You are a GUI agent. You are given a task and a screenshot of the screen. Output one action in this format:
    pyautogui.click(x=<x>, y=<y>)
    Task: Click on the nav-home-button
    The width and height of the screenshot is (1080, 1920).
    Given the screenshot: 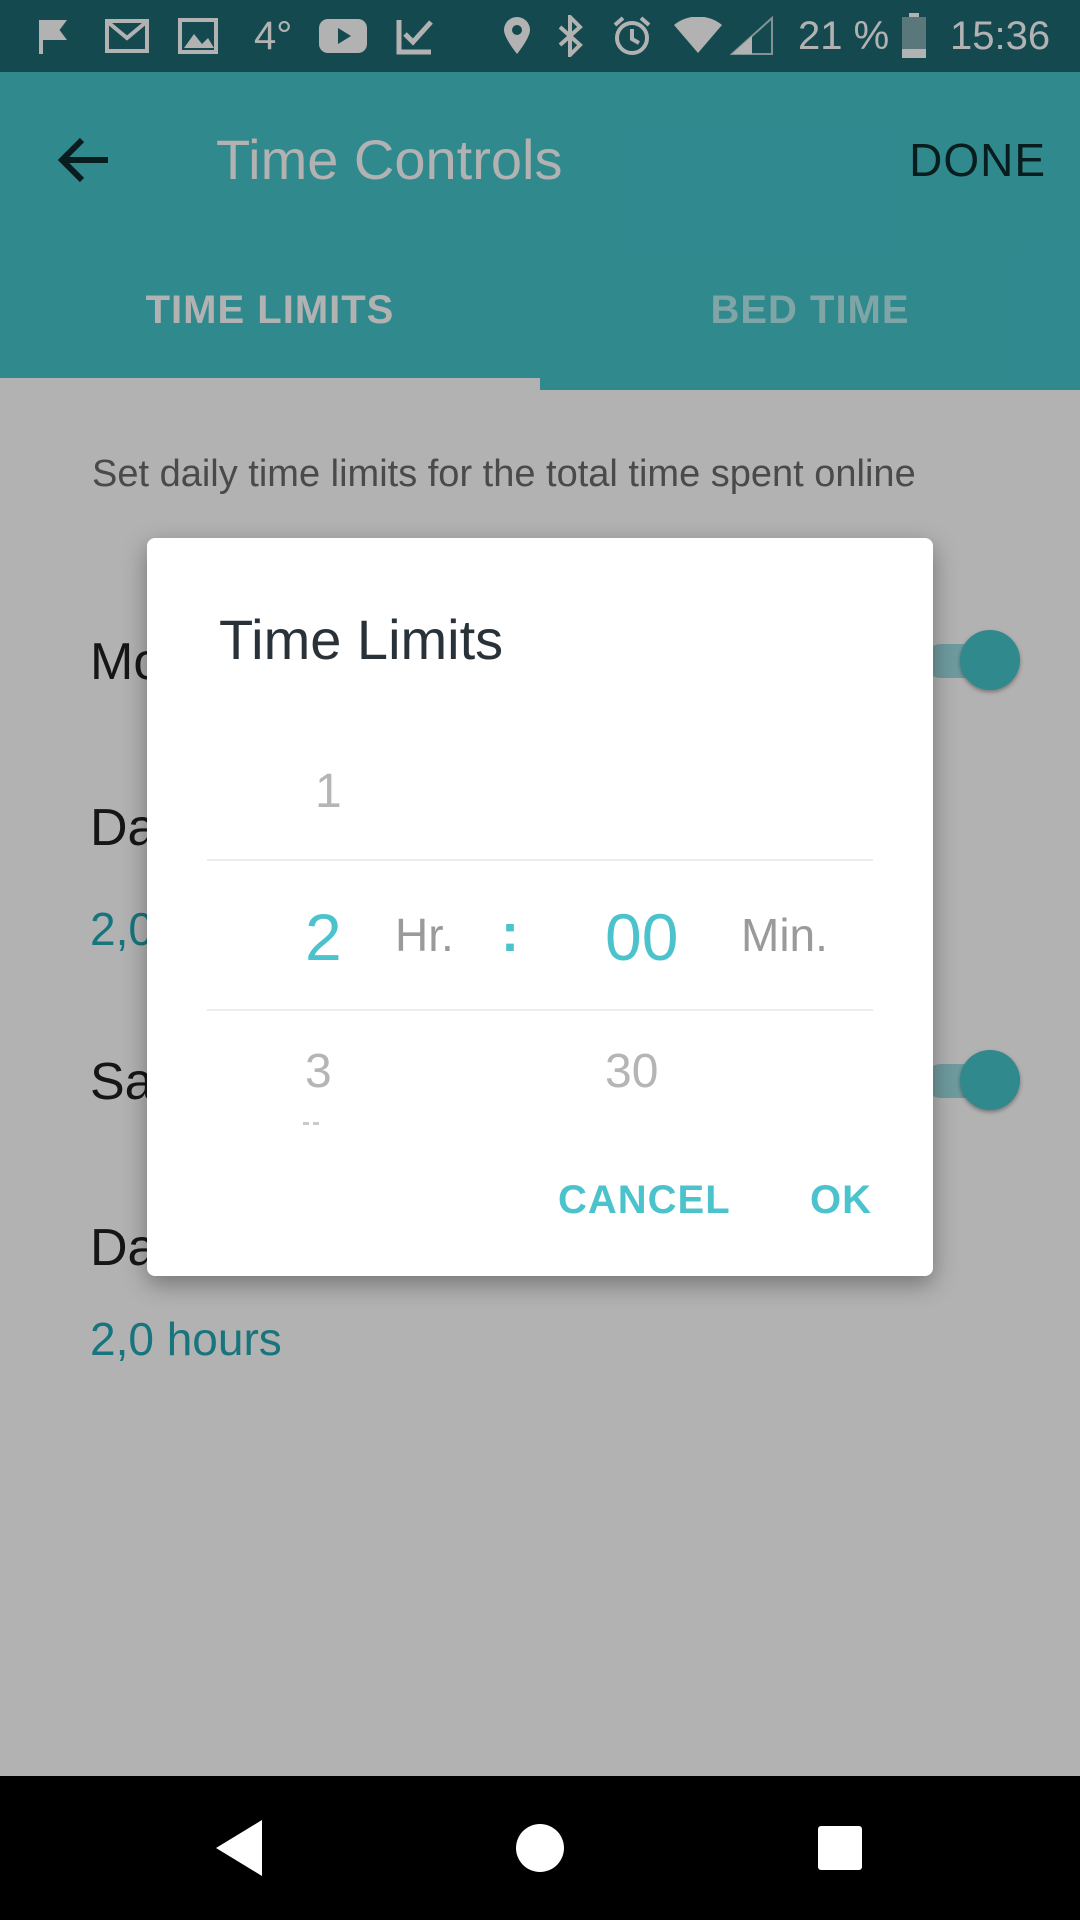 What is the action you would take?
    pyautogui.click(x=540, y=1848)
    